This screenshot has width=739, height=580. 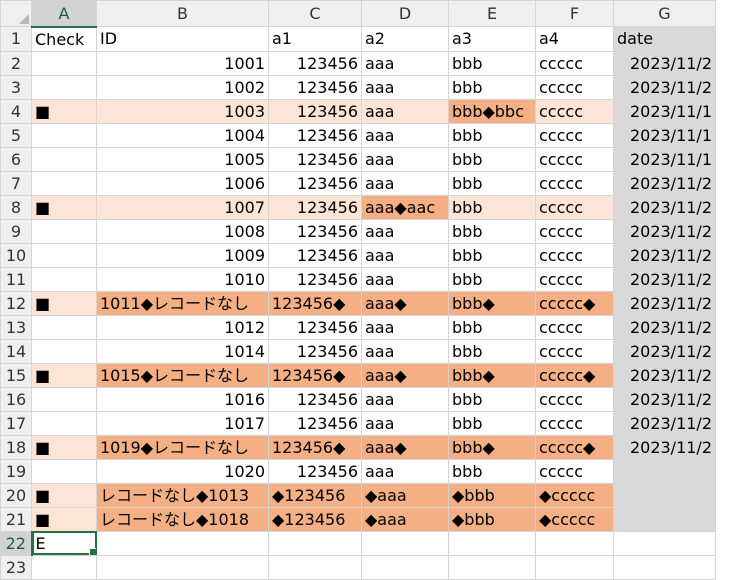 I want to click on cell-id: 1011◆レコードなし, so click(x=182, y=303).